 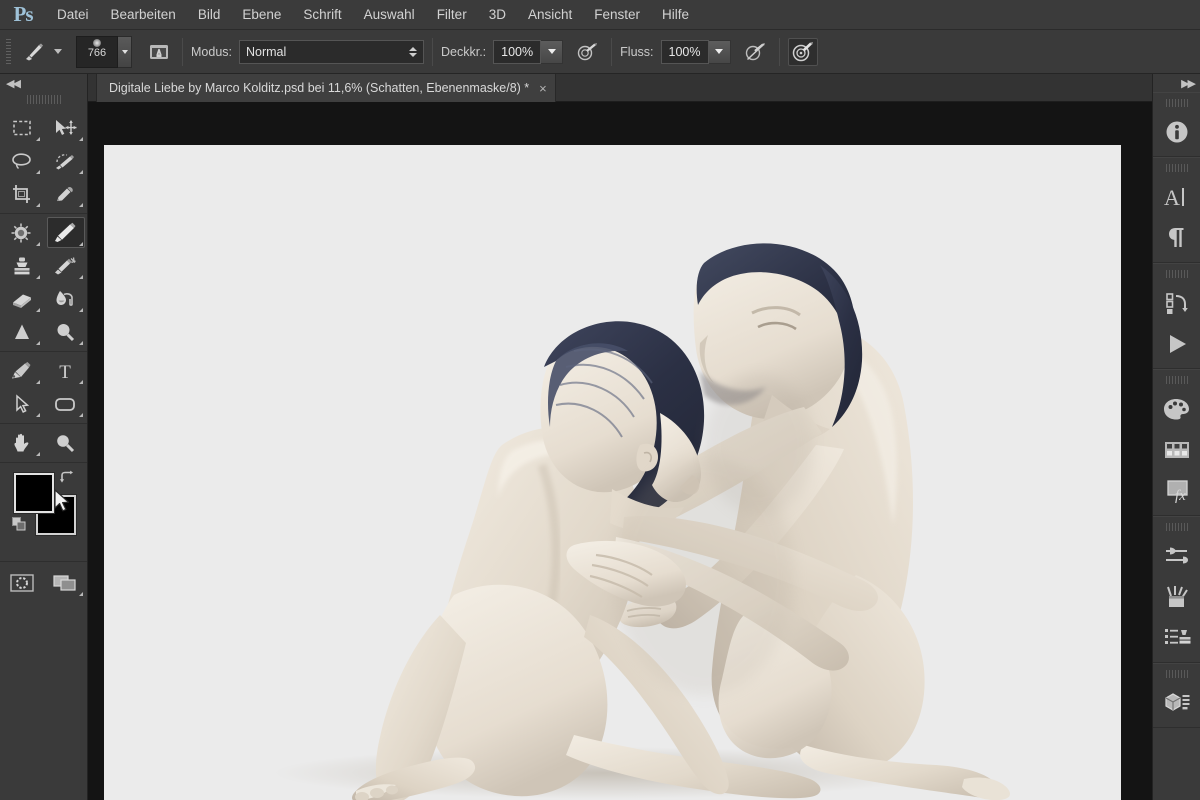 What do you see at coordinates (1176, 637) in the screenshot?
I see `clone-source-panel-icon` at bounding box center [1176, 637].